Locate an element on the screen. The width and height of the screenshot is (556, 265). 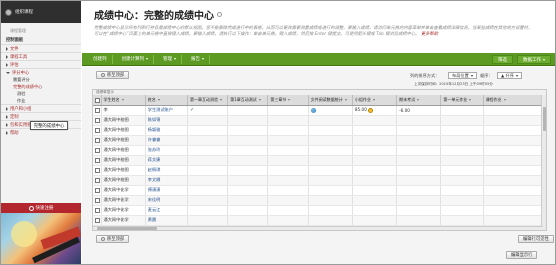
table-row: 通大网中化学 宋佳明 is located at coordinates (319, 200).